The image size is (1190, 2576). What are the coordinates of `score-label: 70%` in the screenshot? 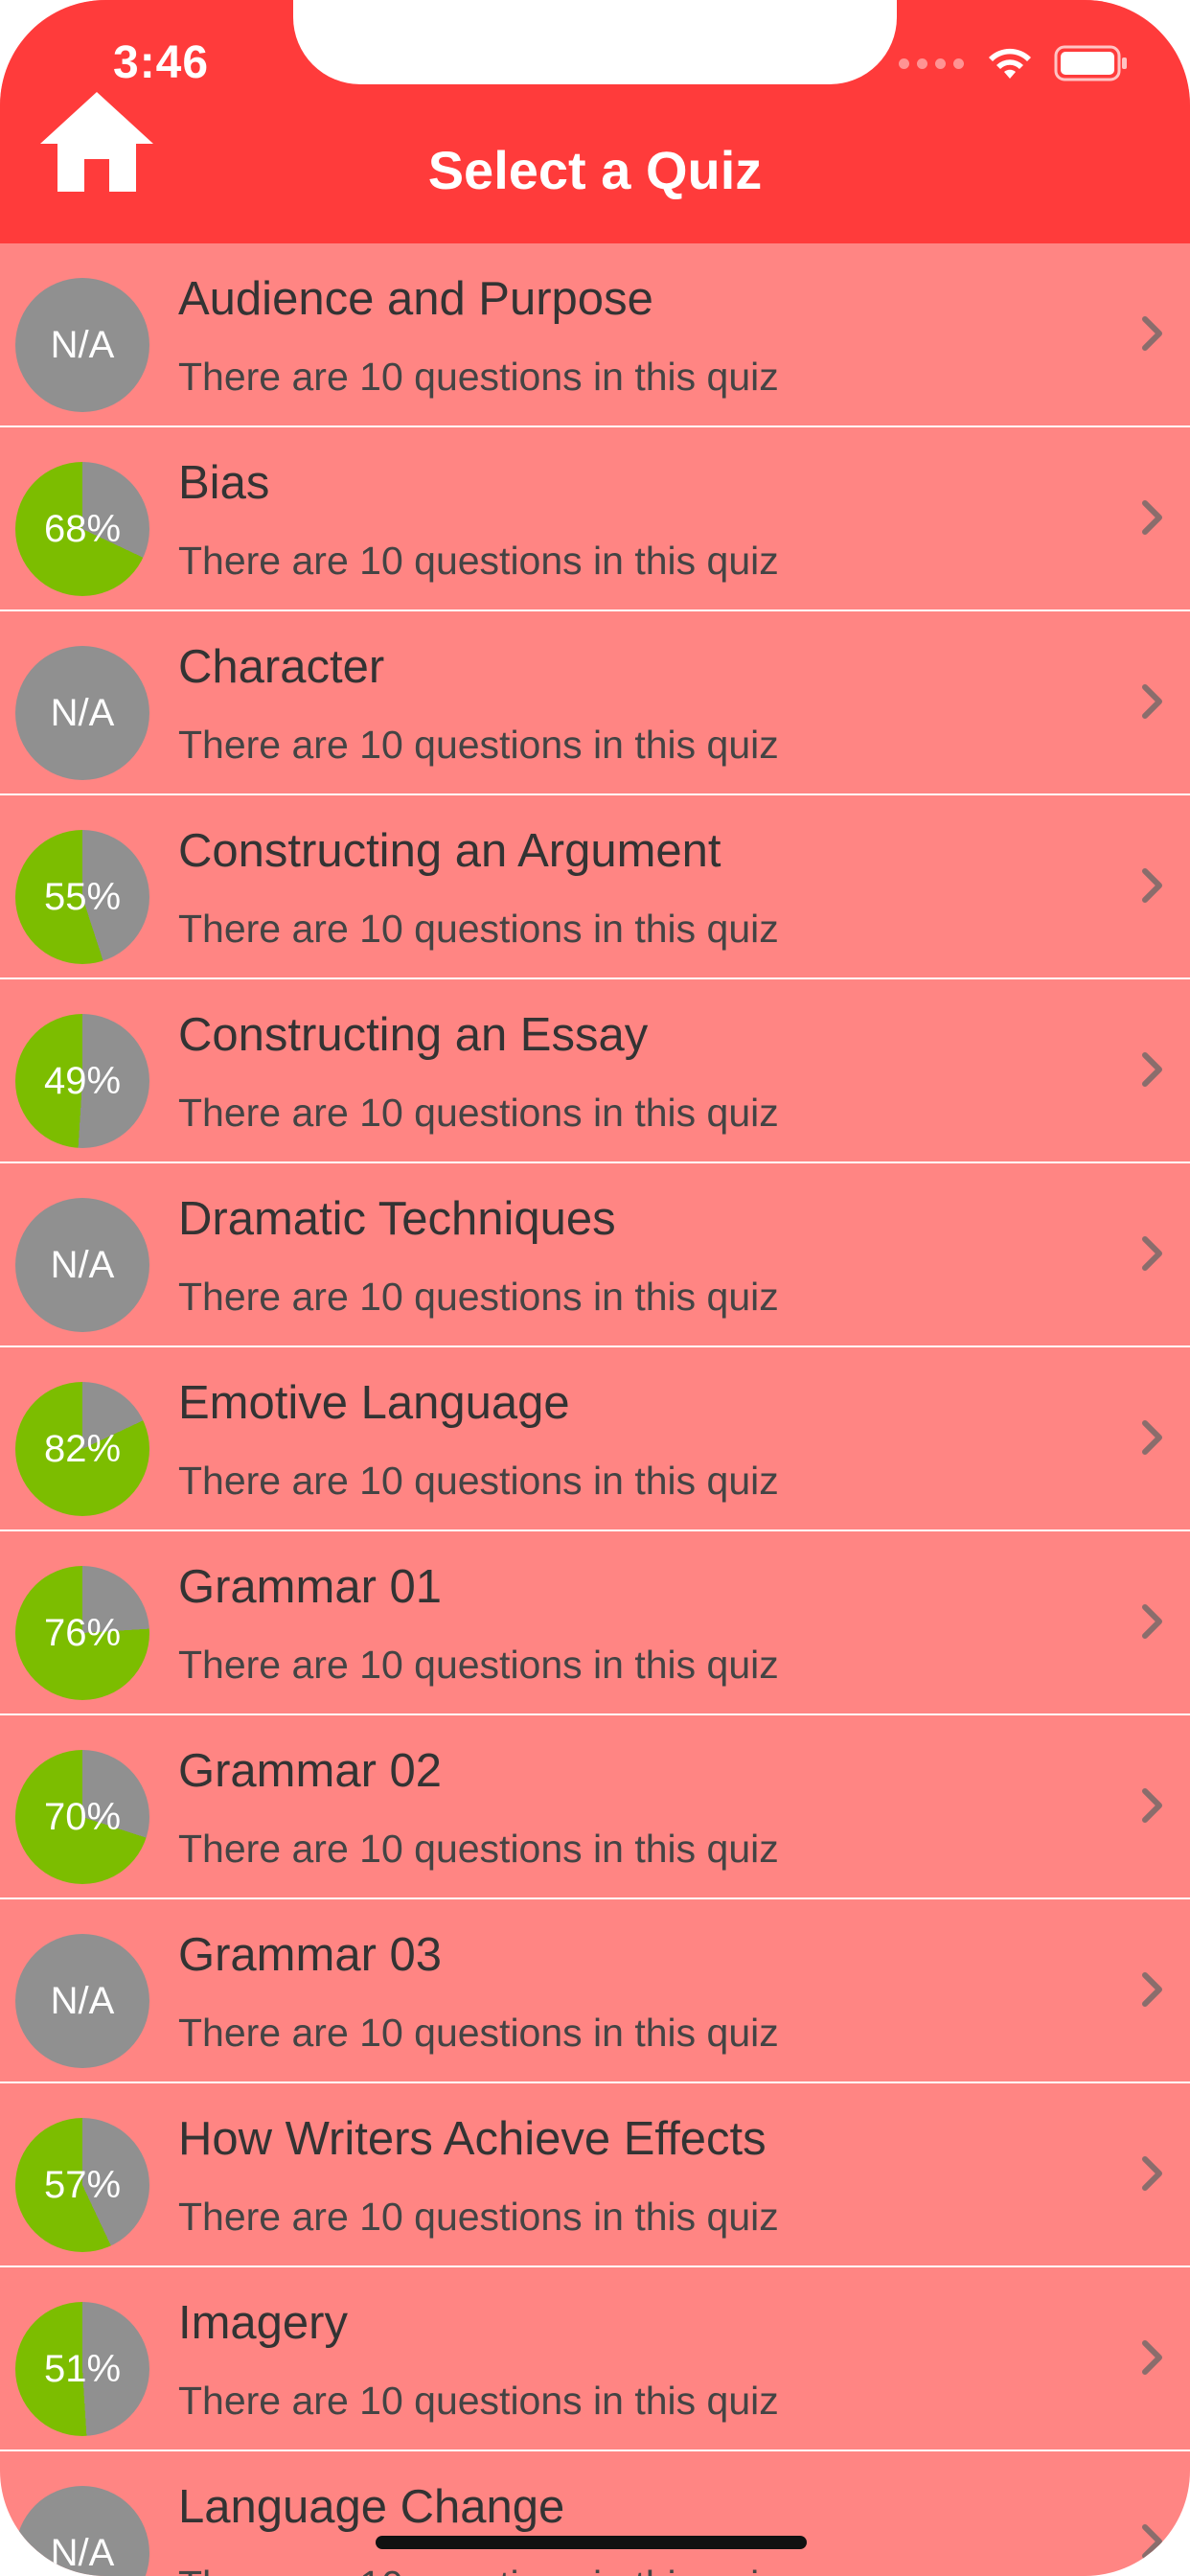 It's located at (83, 1816).